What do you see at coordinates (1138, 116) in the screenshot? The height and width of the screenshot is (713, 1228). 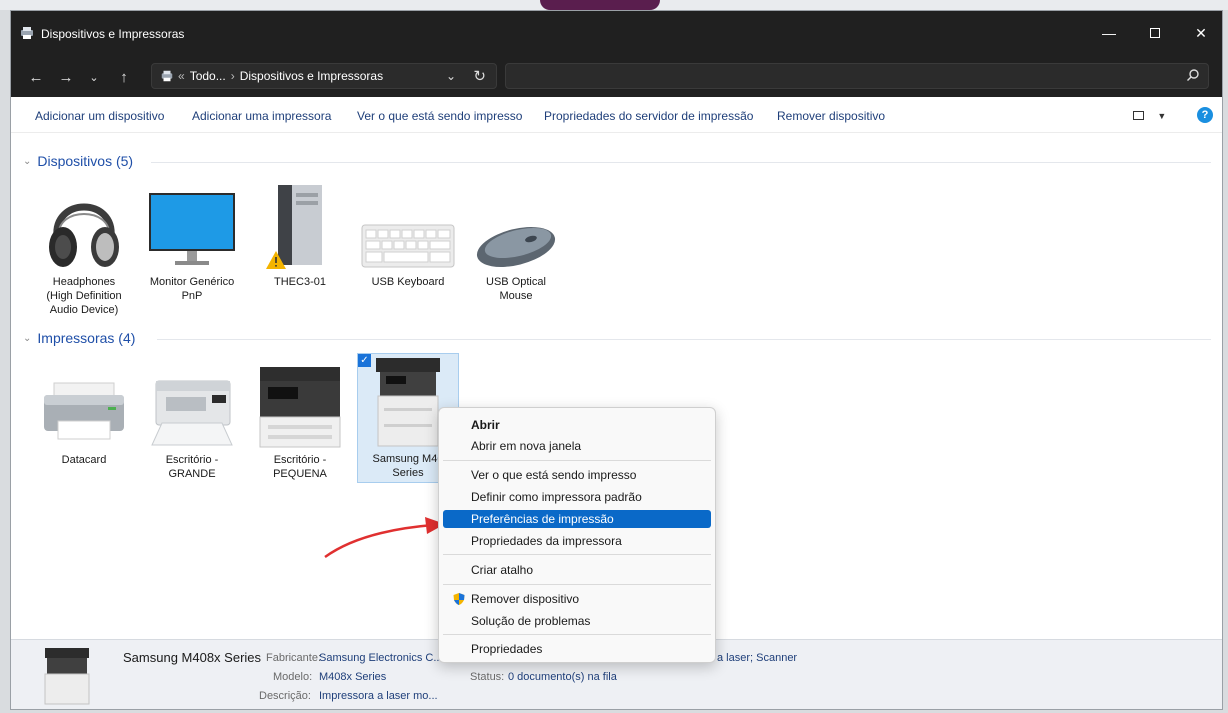 I see `view-icon` at bounding box center [1138, 116].